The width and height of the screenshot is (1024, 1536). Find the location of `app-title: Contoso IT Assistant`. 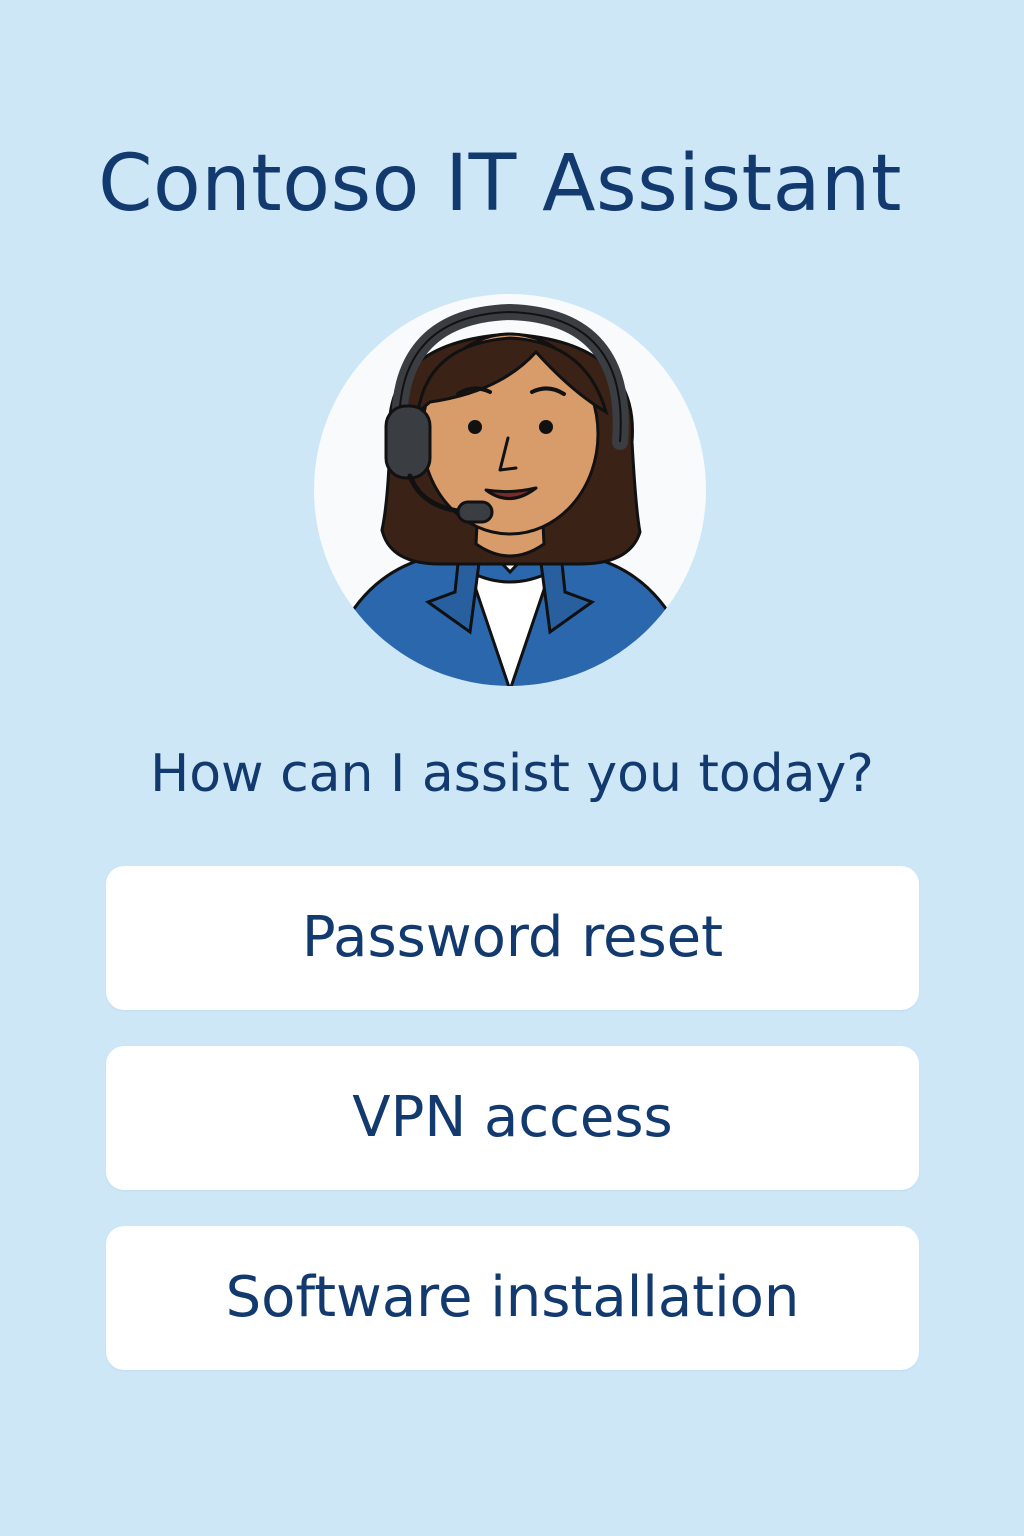

app-title: Contoso IT Assistant is located at coordinates (500, 184).